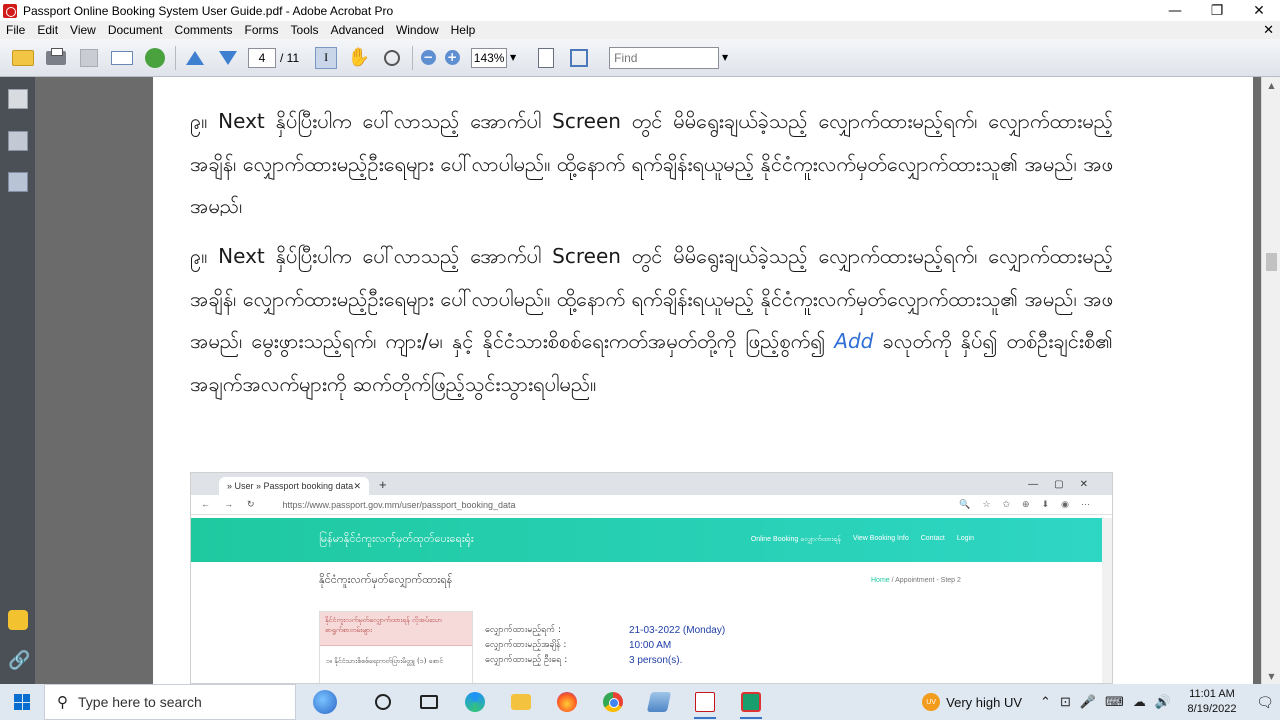 The width and height of the screenshot is (1280, 720). I want to click on comments-panel-icon, so click(18, 620).